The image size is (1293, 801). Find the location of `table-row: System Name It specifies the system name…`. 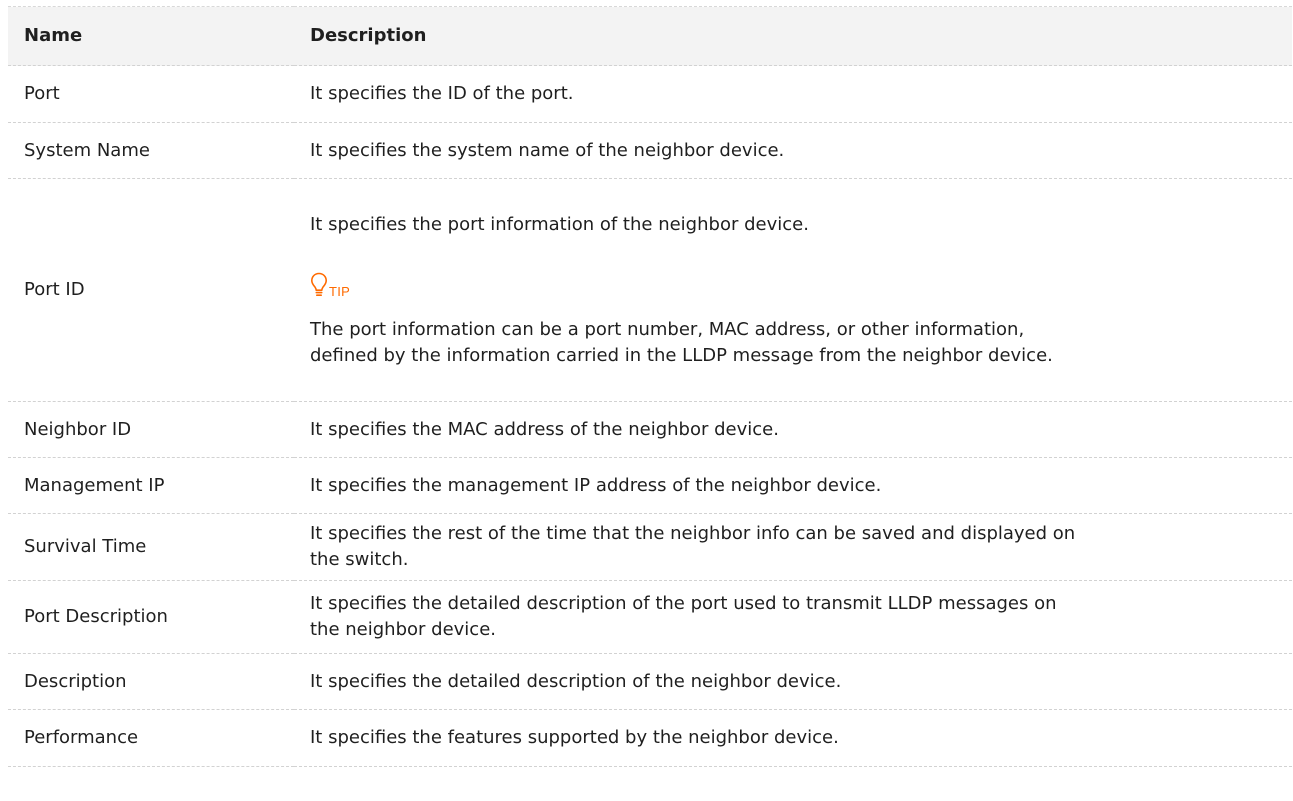

table-row: System Name It specifies the system name… is located at coordinates (650, 150).